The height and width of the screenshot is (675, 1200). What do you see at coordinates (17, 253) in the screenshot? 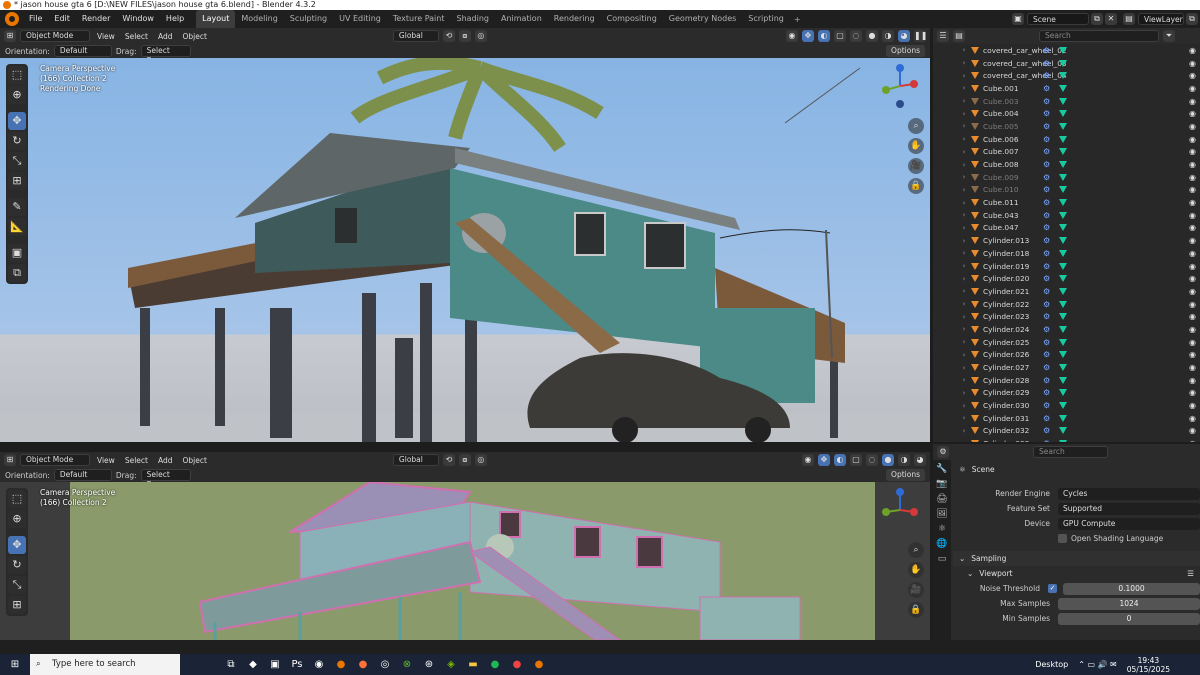
I see `add-cube-tool-icon: ▣` at bounding box center [17, 253].